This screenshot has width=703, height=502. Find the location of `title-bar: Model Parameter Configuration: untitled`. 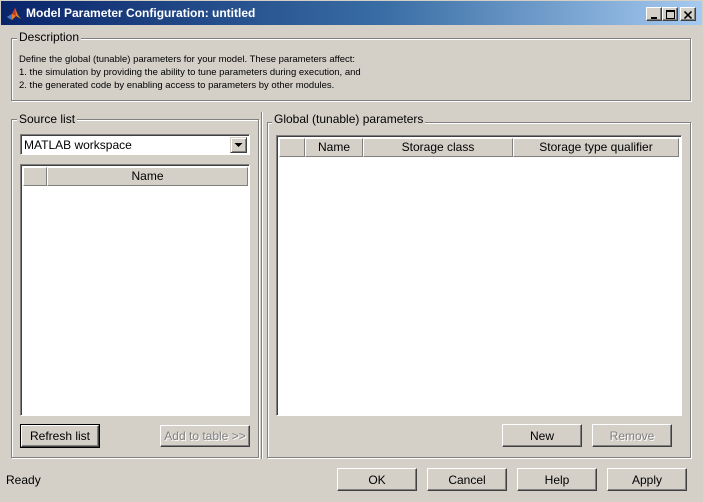

title-bar: Model Parameter Configuration: untitled is located at coordinates (351, 13).